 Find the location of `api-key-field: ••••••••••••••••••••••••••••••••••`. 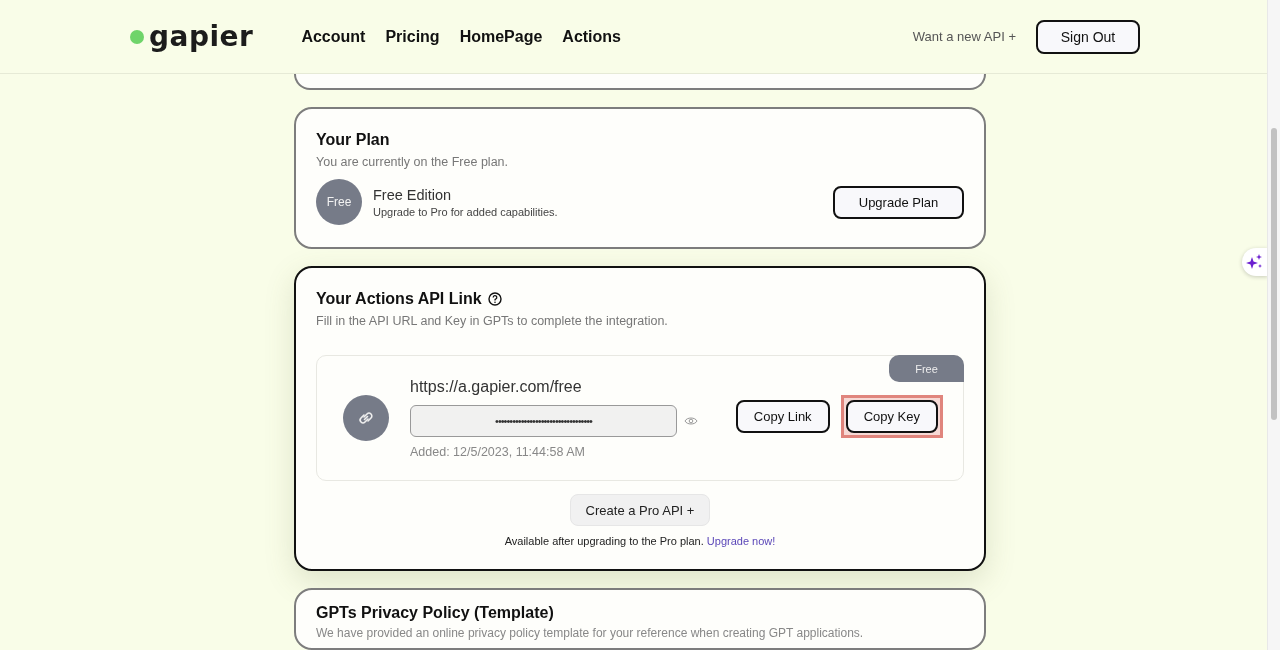

api-key-field: •••••••••••••••••••••••••••••••••• is located at coordinates (543, 420).